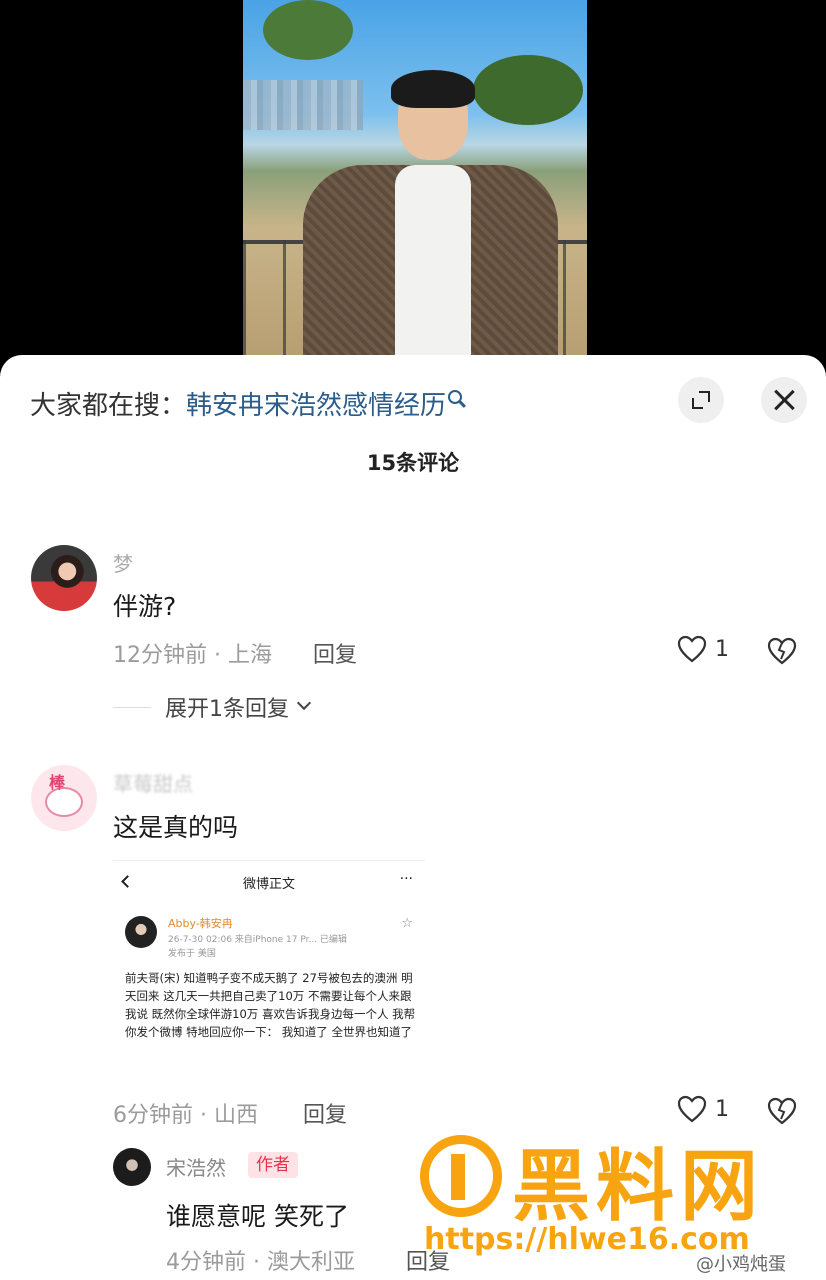  Describe the element at coordinates (257, 1215) in the screenshot. I see `comment-text: 谁愿意呢 笑死了` at that location.